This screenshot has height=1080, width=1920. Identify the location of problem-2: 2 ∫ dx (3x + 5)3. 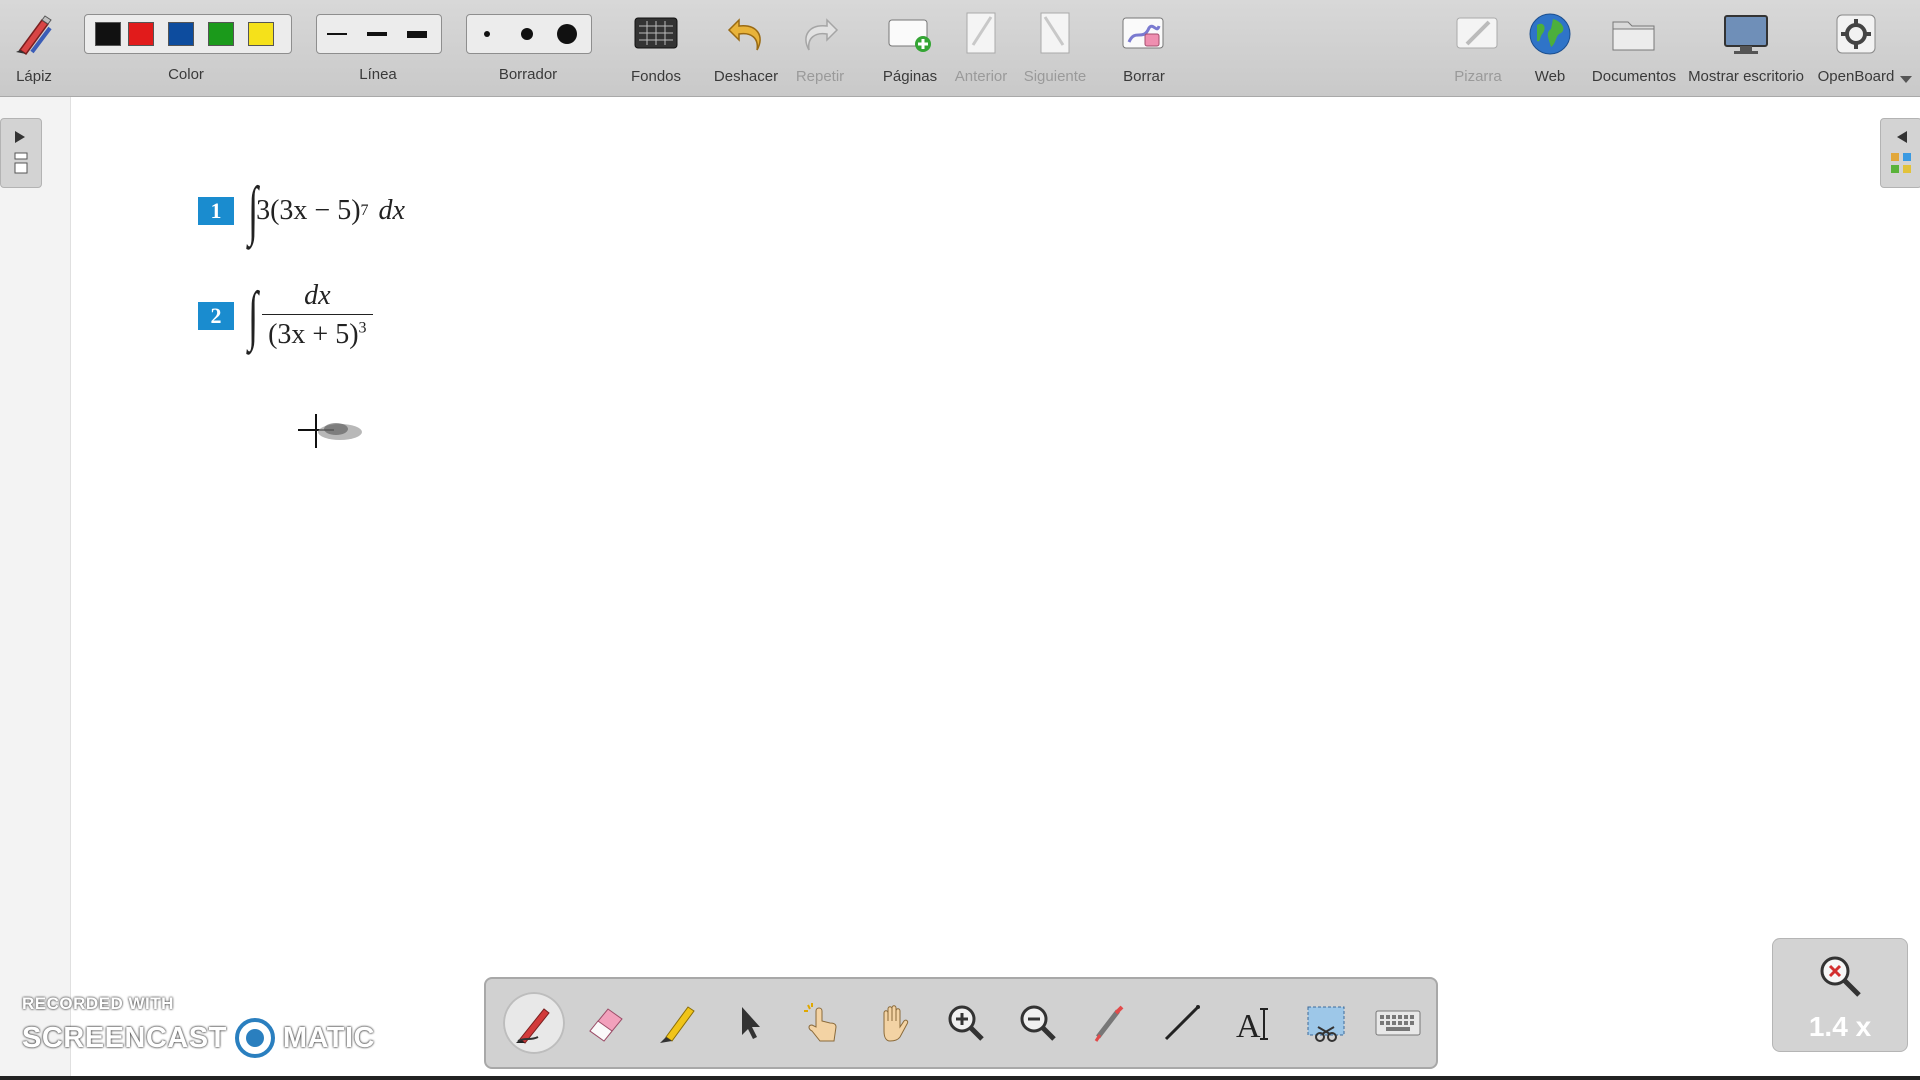
(285, 315).